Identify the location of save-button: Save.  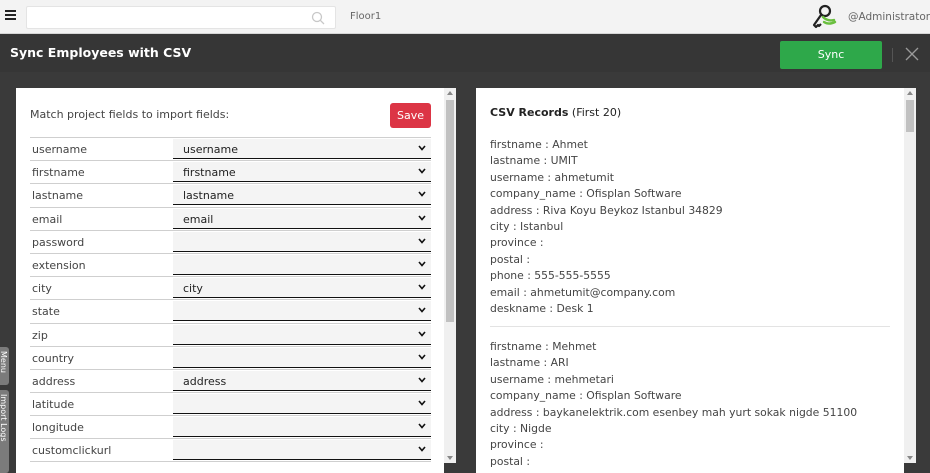
(410, 115).